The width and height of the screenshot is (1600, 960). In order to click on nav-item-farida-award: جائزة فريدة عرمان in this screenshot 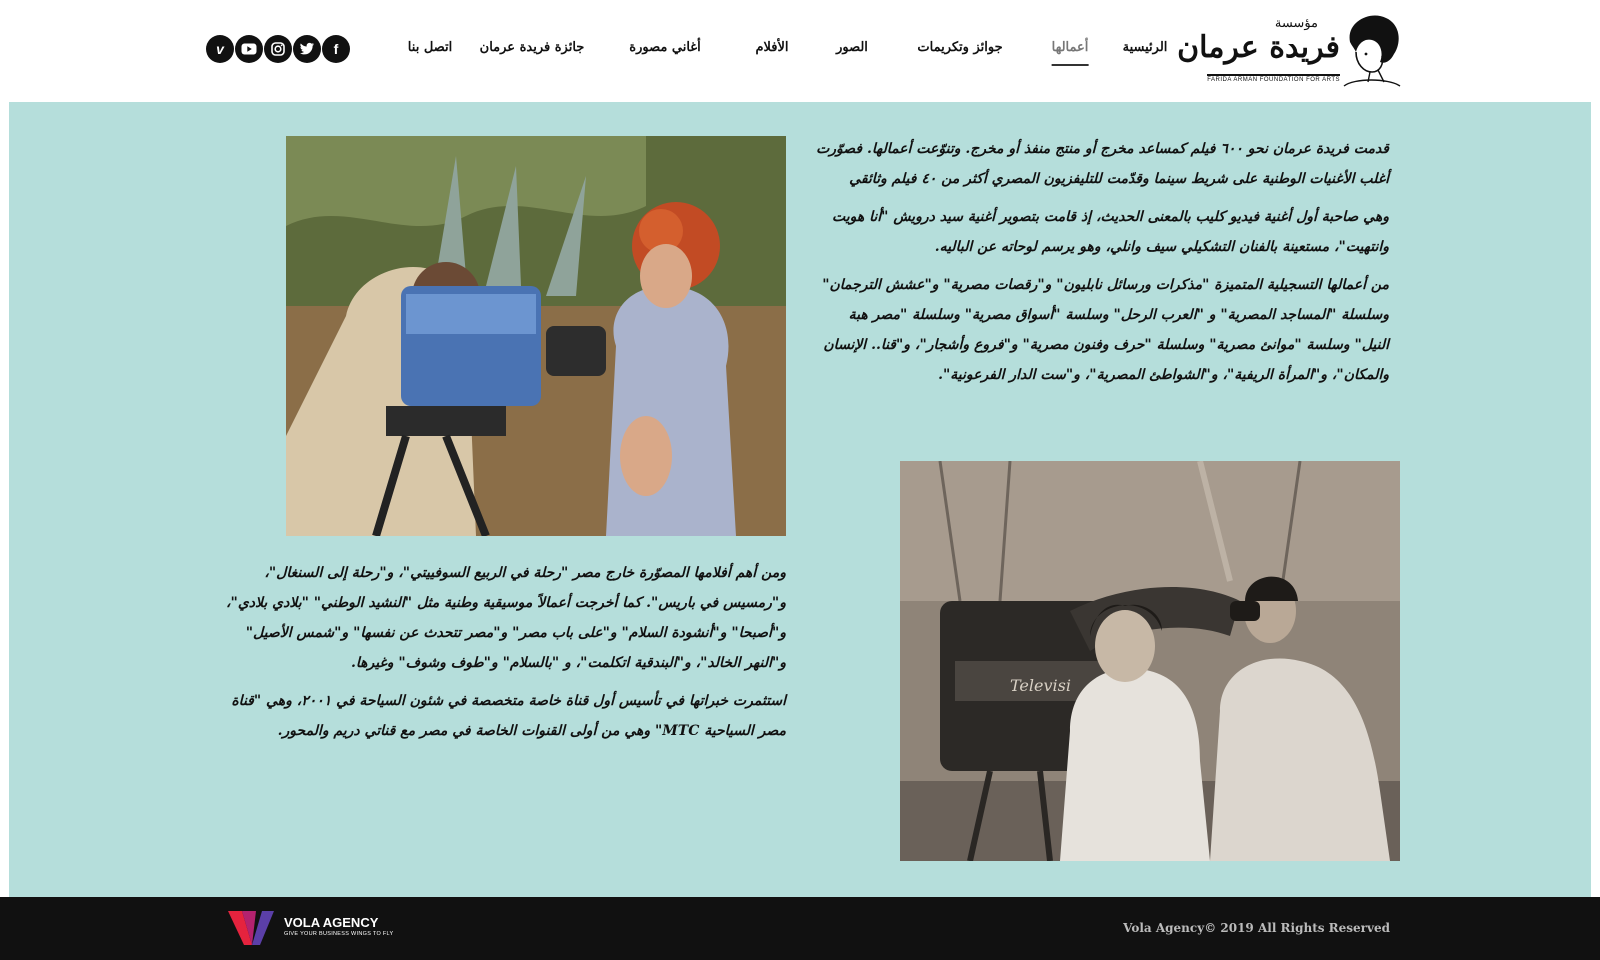, I will do `click(532, 48)`.